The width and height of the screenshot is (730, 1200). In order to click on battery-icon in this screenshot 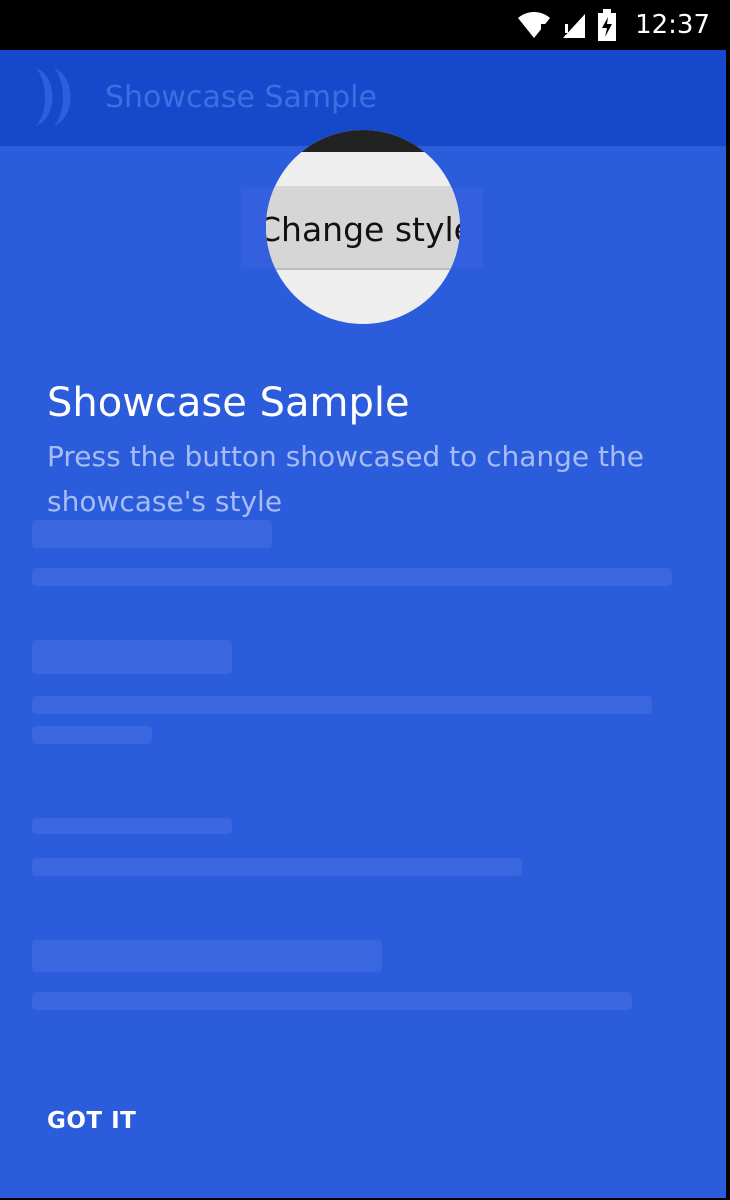, I will do `click(607, 25)`.